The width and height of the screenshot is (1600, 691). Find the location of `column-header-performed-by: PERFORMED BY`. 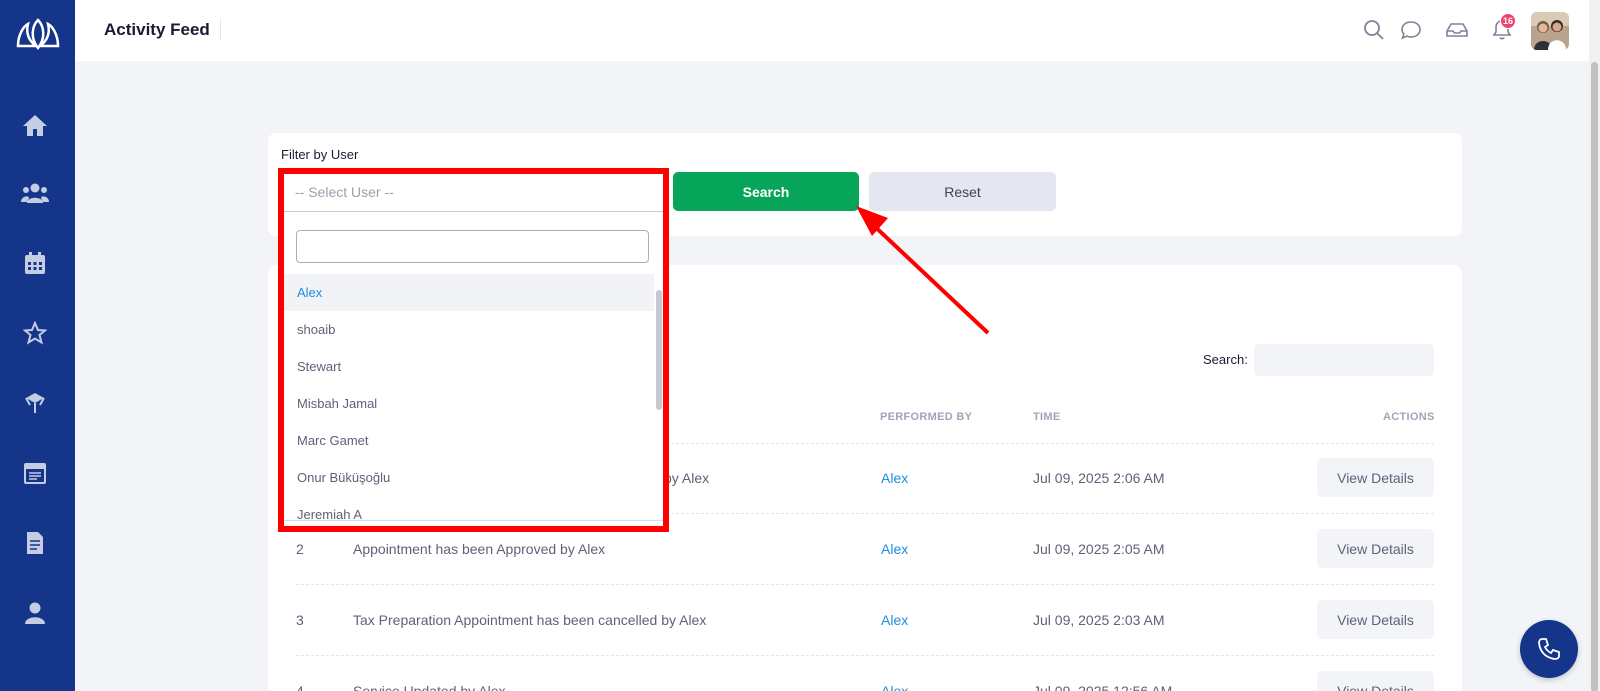

column-header-performed-by: PERFORMED BY is located at coordinates (926, 417).